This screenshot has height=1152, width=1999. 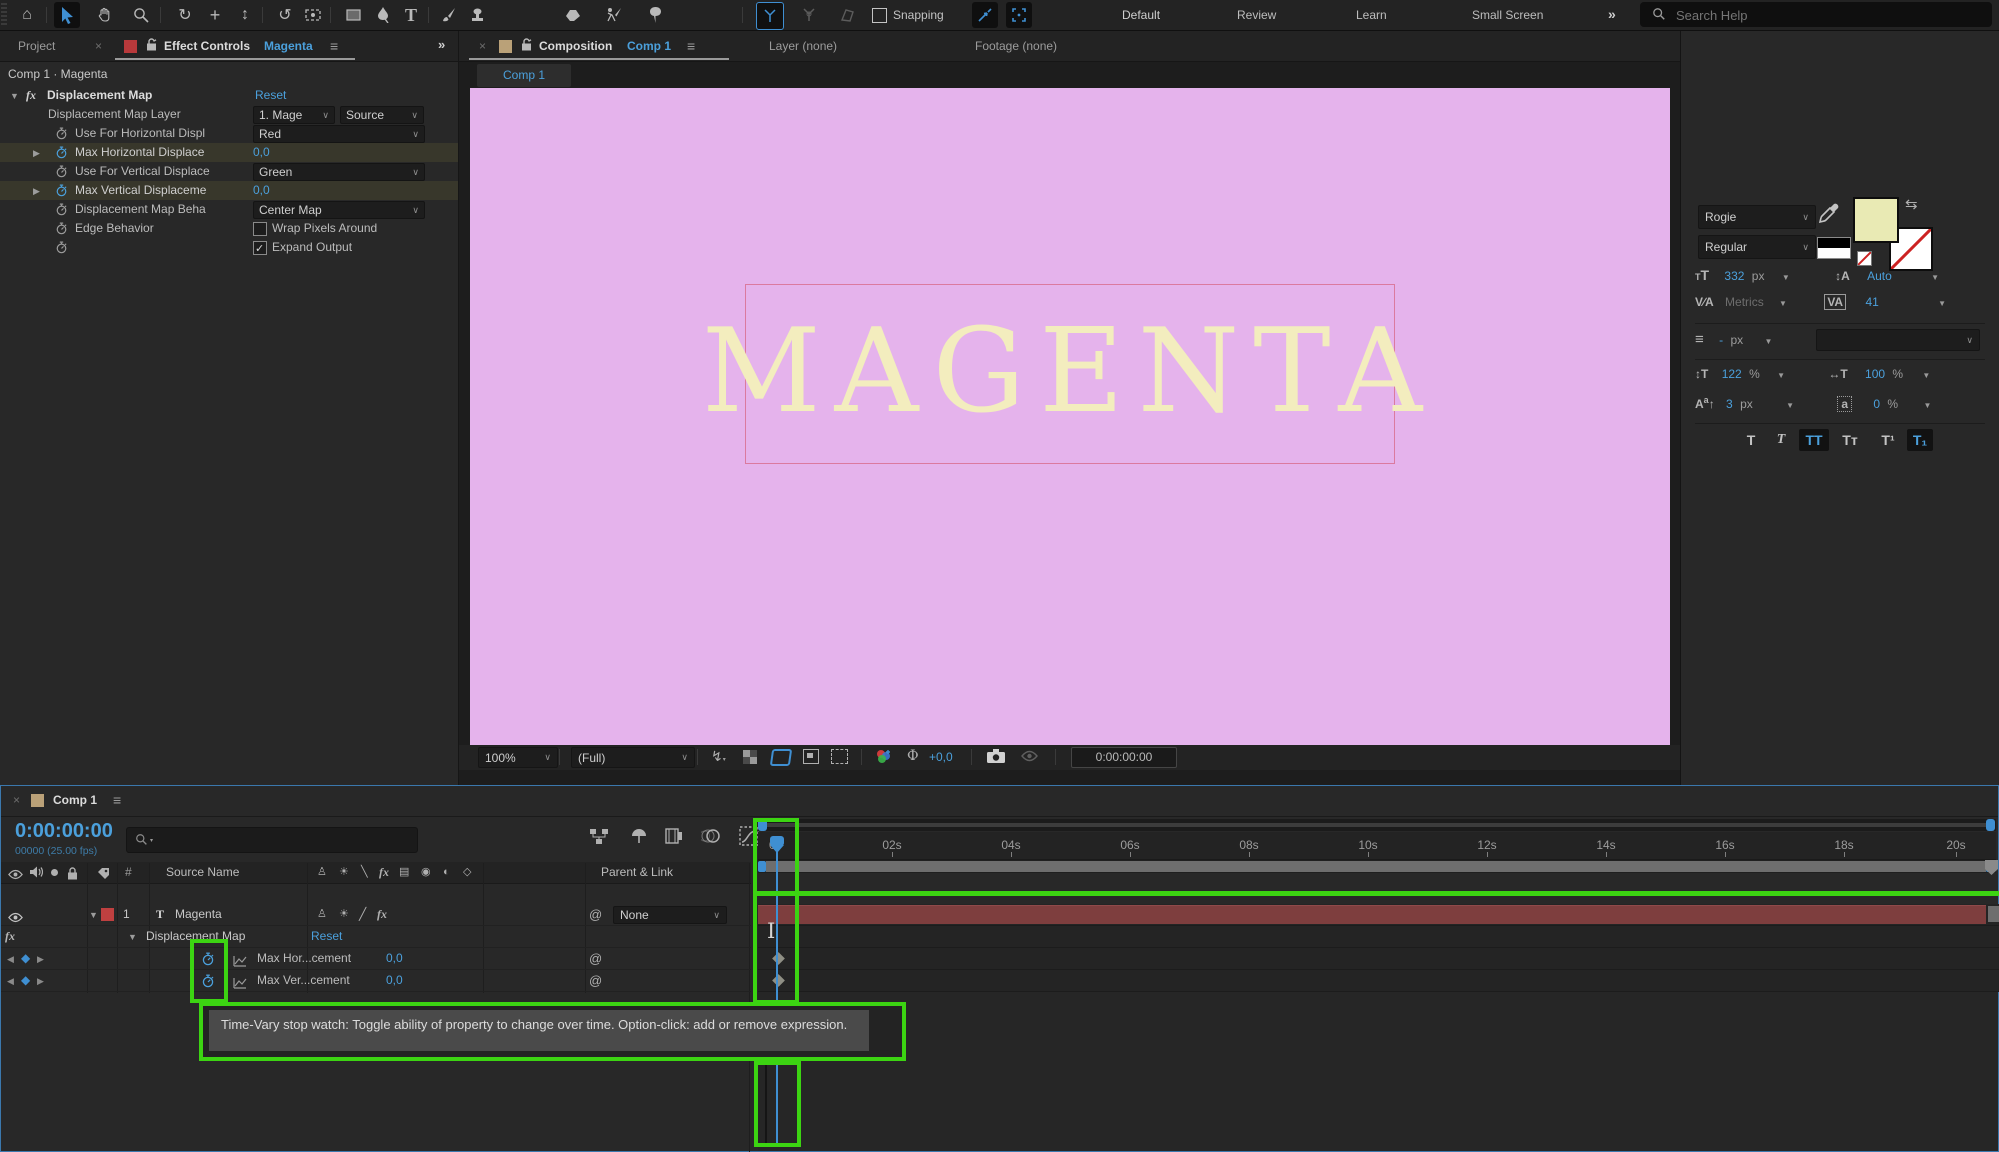 What do you see at coordinates (272, 840) in the screenshot?
I see `timeline-search-box: ▾` at bounding box center [272, 840].